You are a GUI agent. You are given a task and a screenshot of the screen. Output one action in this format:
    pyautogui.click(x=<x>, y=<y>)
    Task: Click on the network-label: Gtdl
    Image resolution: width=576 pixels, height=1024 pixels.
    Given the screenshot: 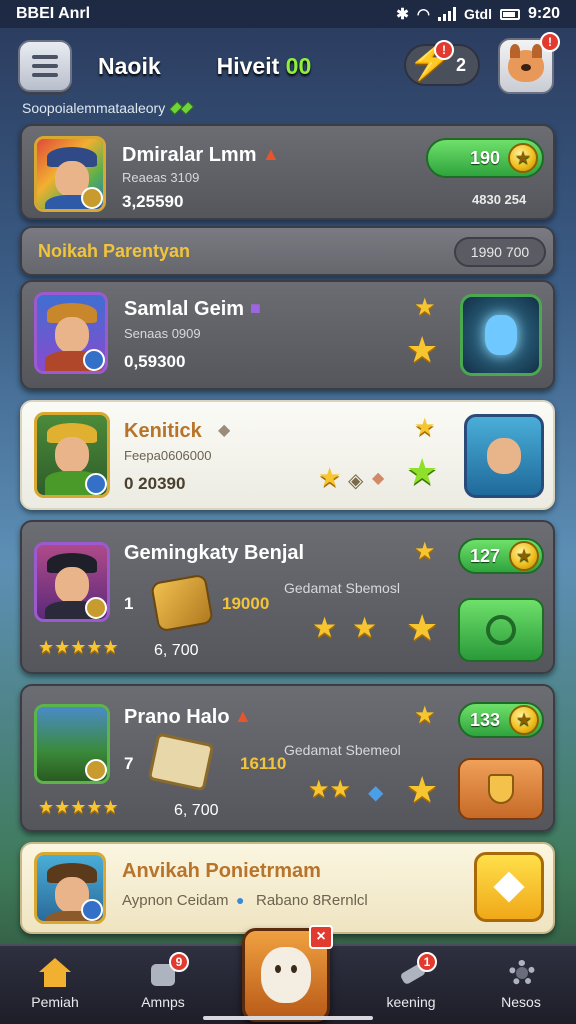 What is the action you would take?
    pyautogui.click(x=477, y=14)
    